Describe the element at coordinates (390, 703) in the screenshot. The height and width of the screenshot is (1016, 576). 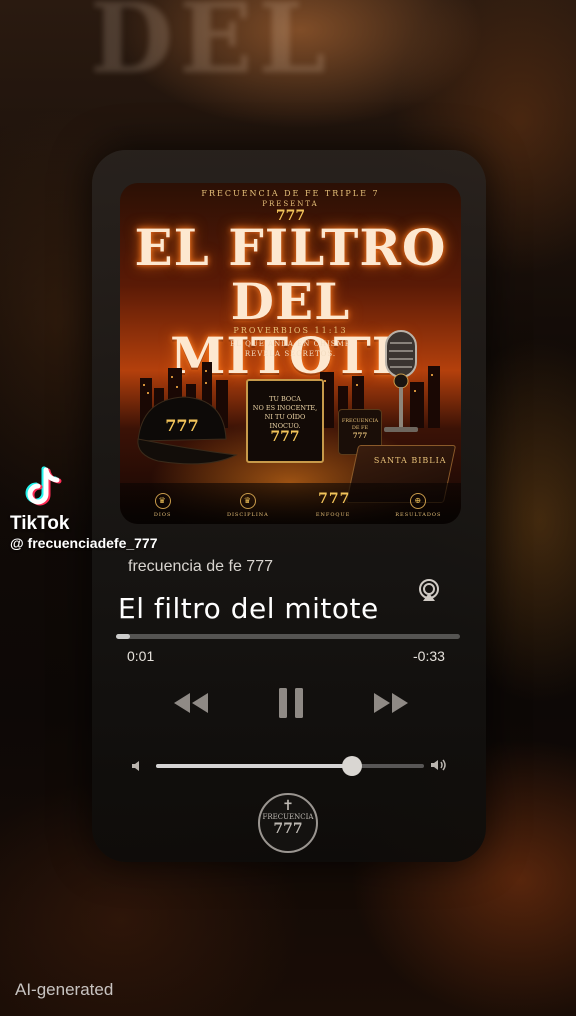
I see `fast-forward-icon` at that location.